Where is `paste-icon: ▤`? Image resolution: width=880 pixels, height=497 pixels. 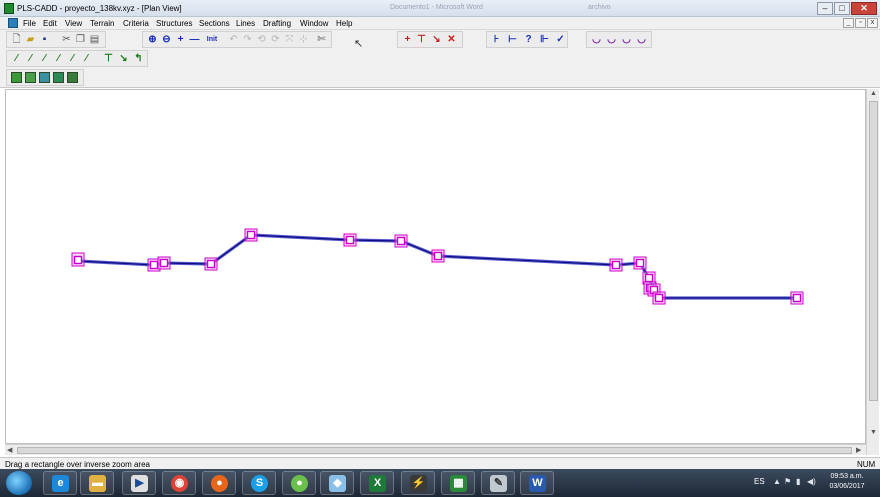
paste-icon: ▤ is located at coordinates (94, 39).